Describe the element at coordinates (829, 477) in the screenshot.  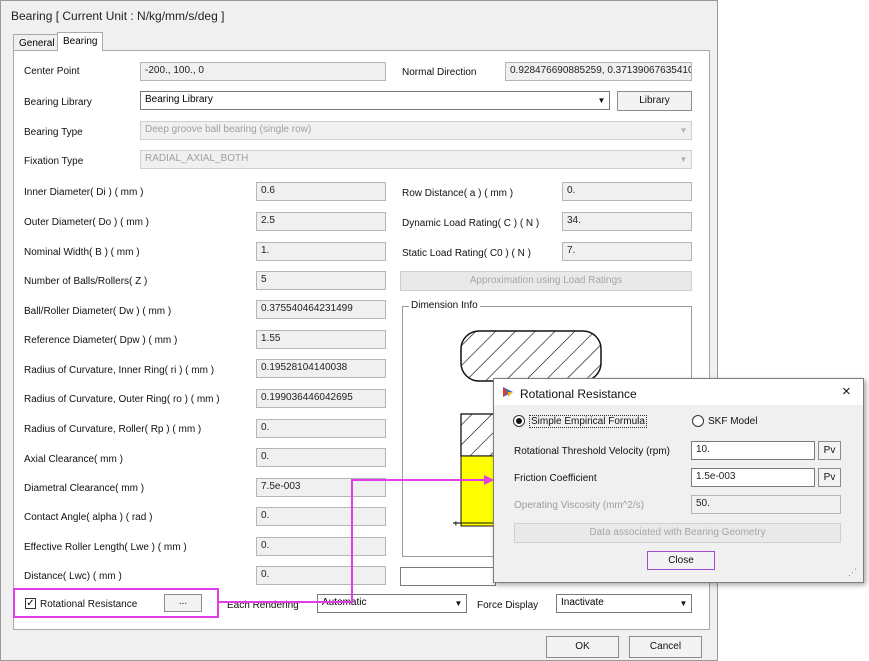
I see `friction-pv-button: Pv` at that location.